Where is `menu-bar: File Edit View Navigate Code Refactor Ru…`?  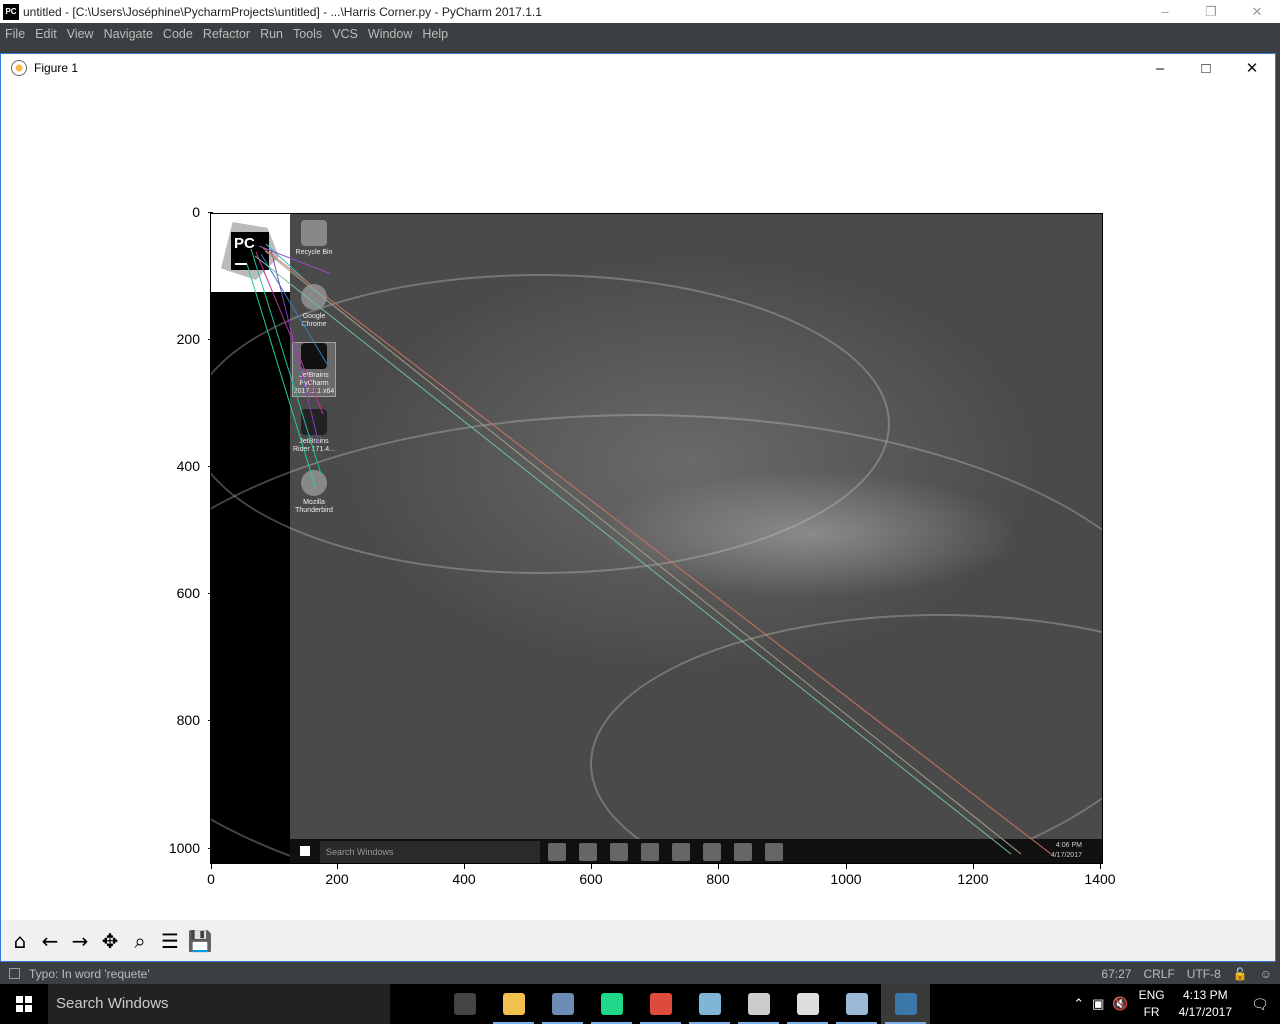 menu-bar: File Edit View Navigate Code Refactor Ru… is located at coordinates (640, 34).